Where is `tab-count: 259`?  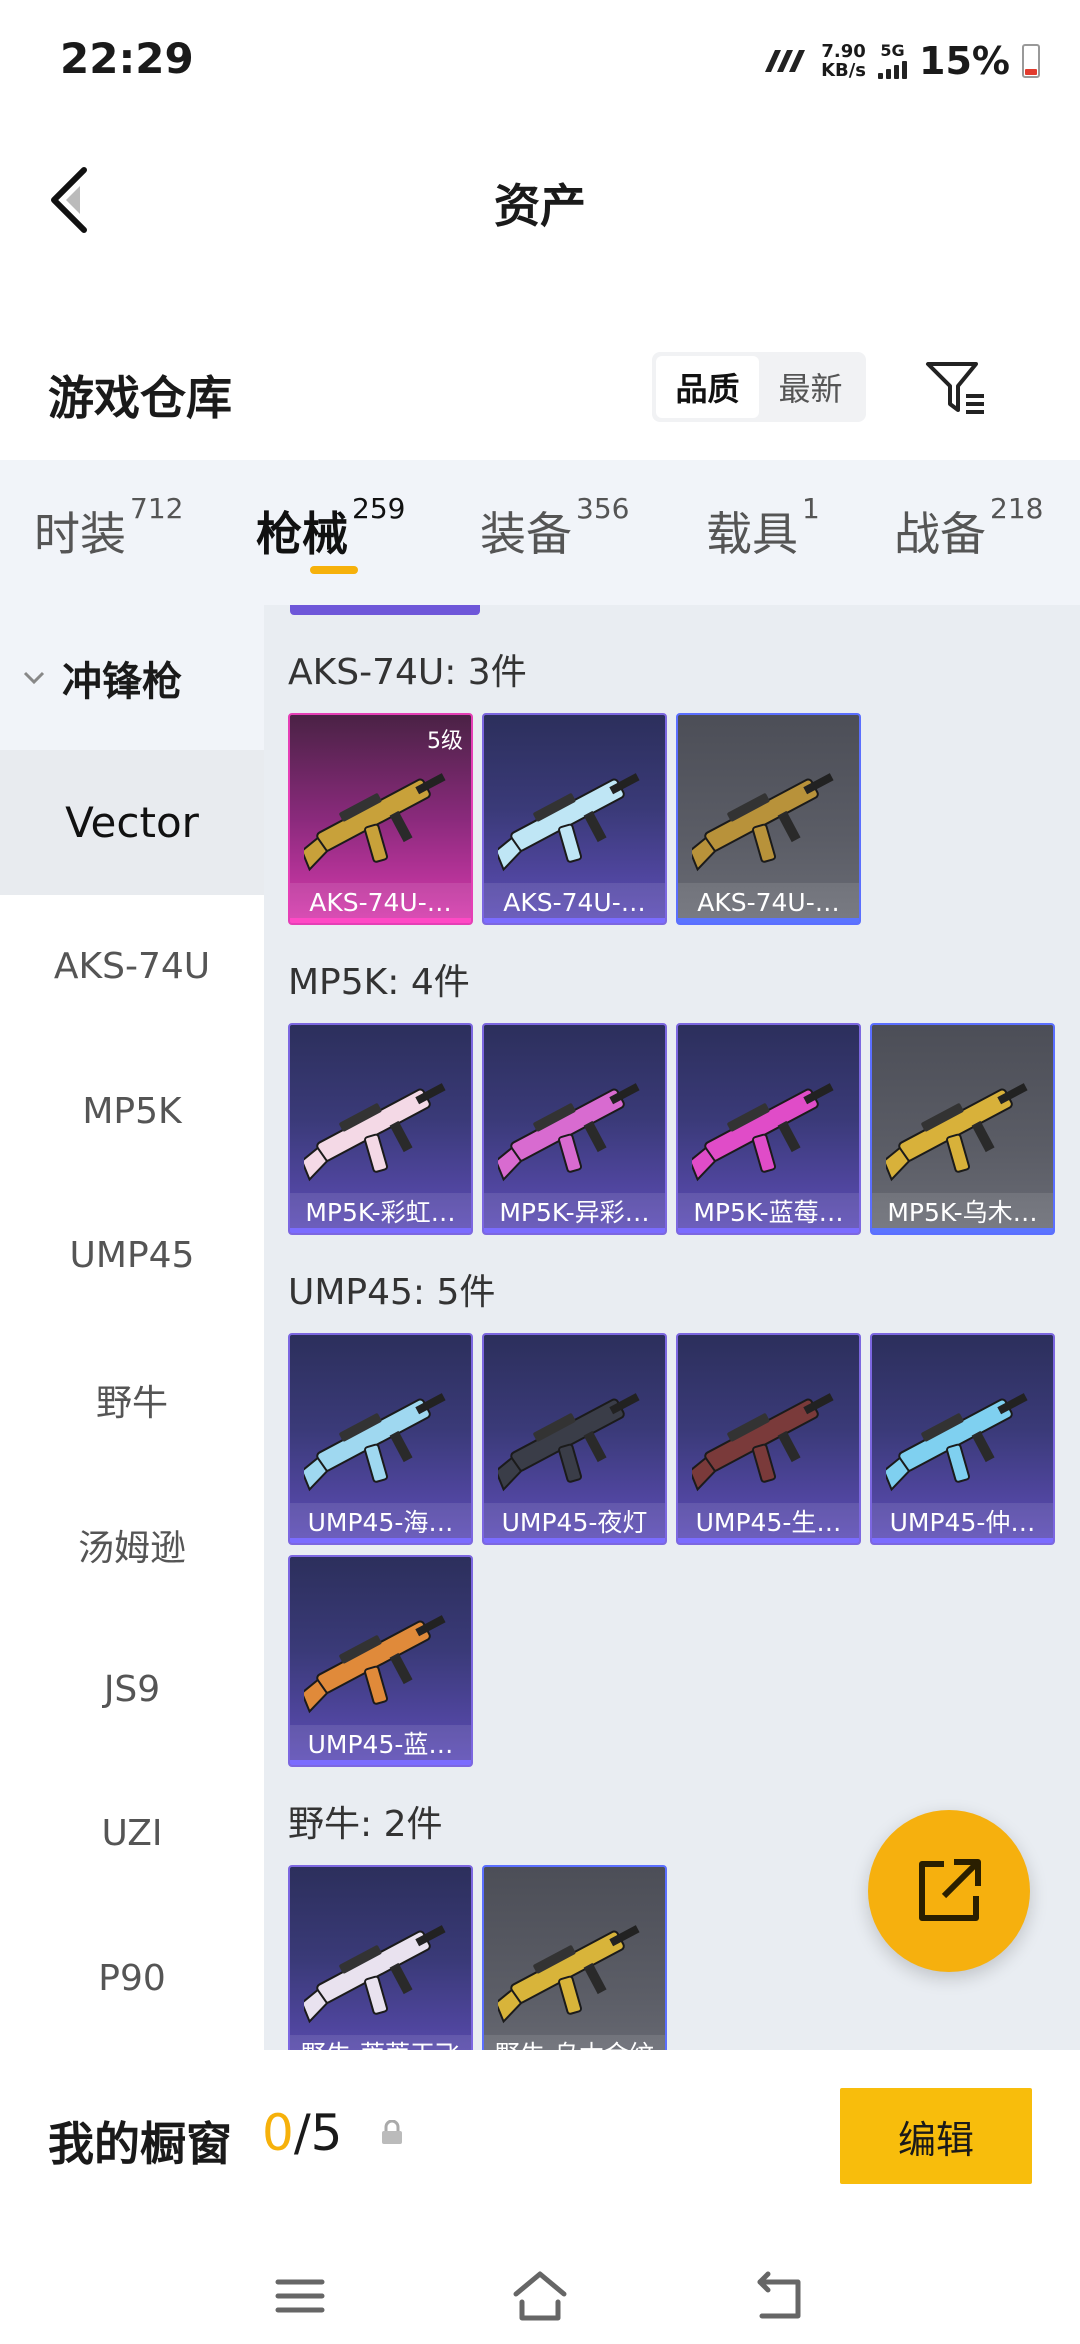
tab-count: 259 is located at coordinates (379, 508).